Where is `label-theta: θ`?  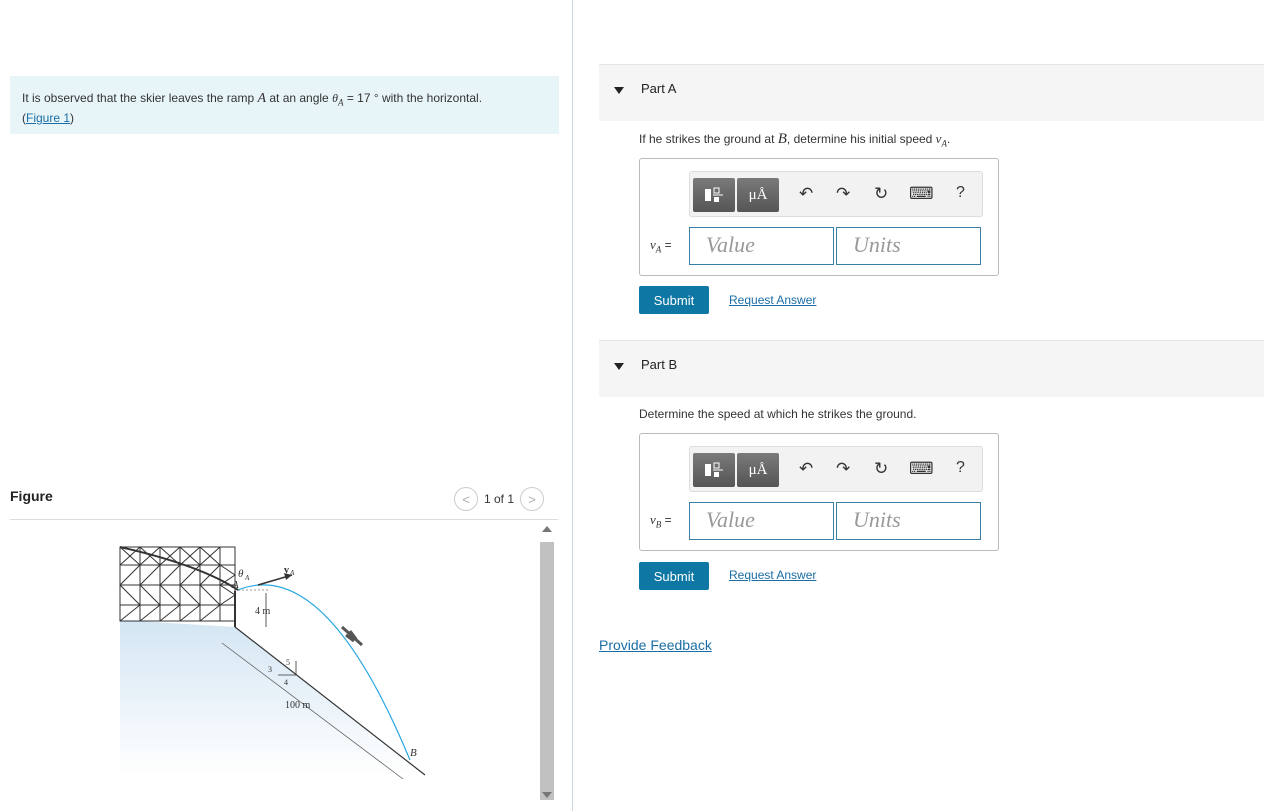 label-theta: θ is located at coordinates (241, 574).